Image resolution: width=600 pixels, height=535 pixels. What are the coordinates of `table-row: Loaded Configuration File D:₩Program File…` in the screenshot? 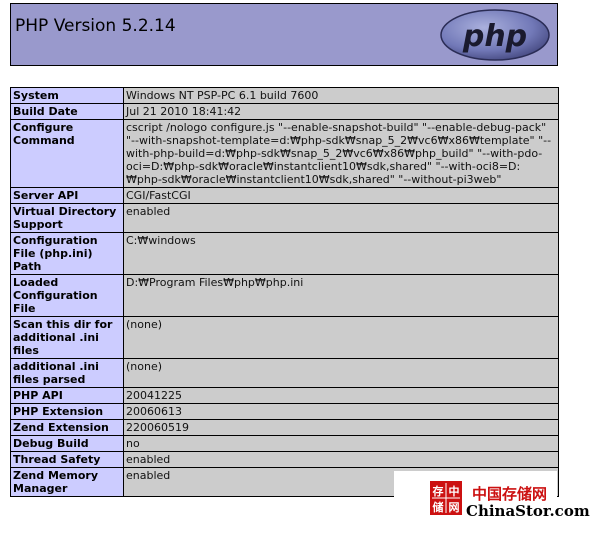 It's located at (284, 295).